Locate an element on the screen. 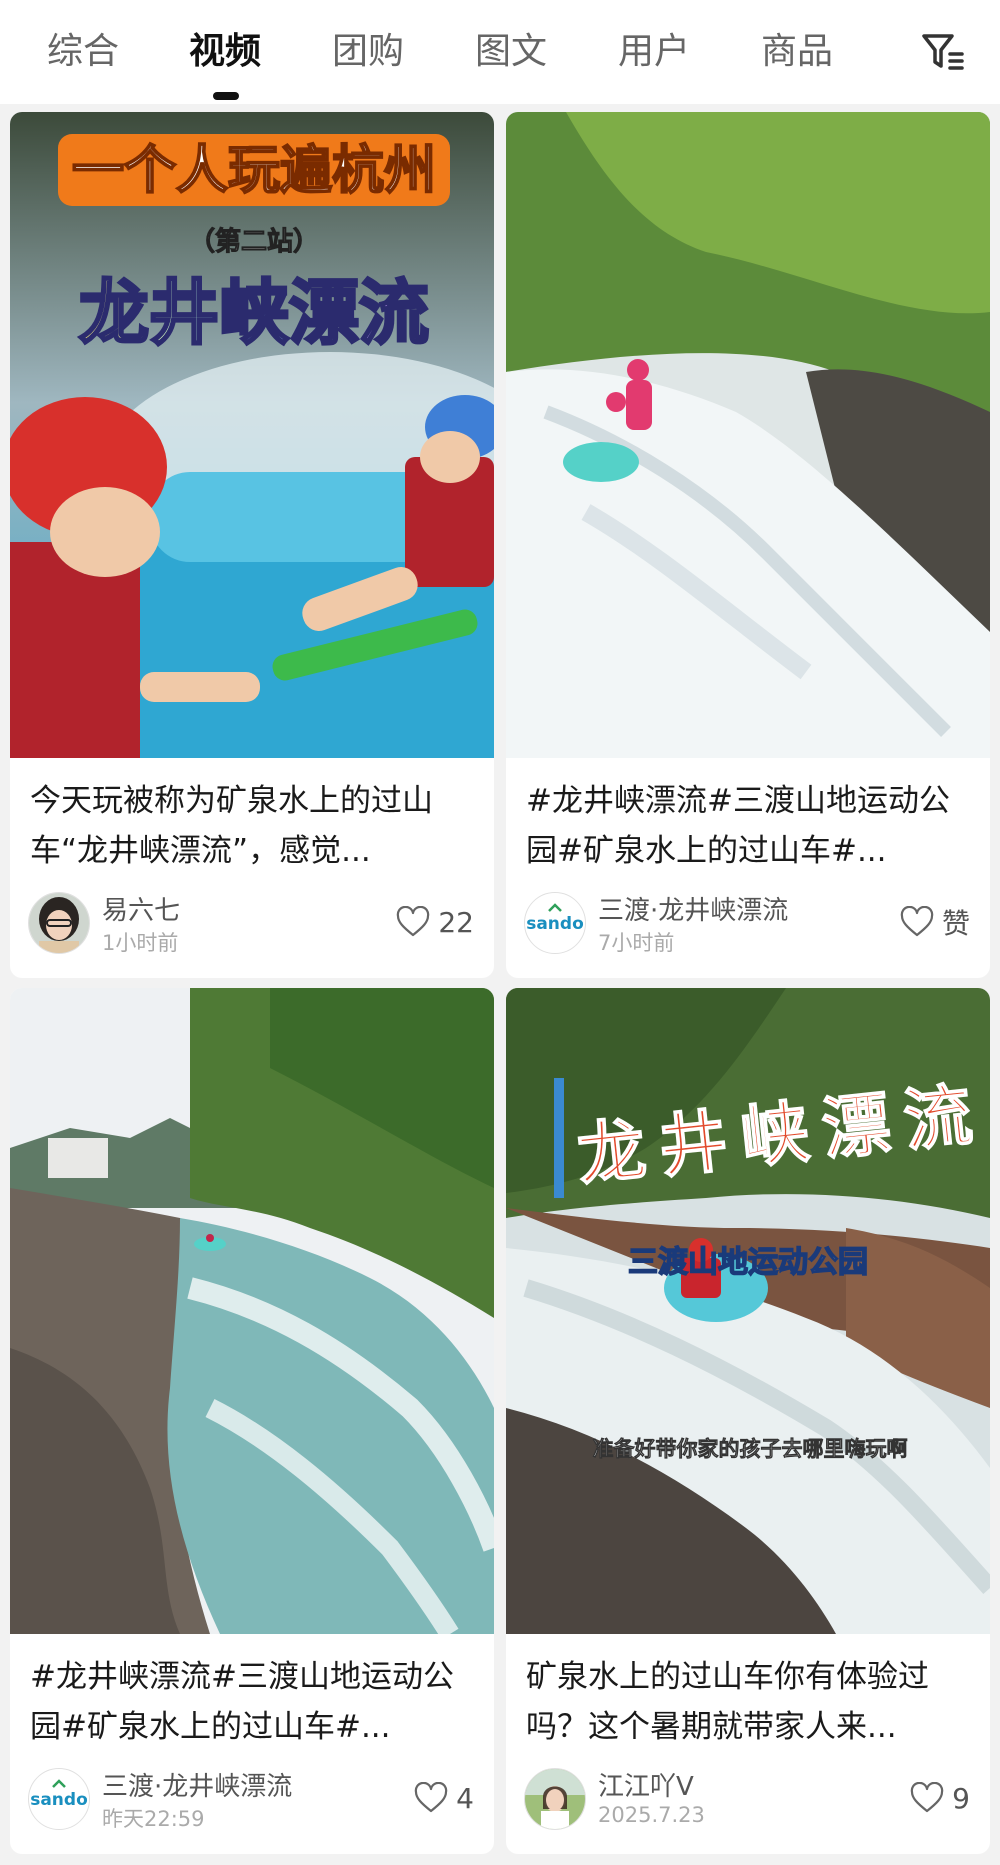  overlay-subtitle: （第二站） is located at coordinates (254, 241).